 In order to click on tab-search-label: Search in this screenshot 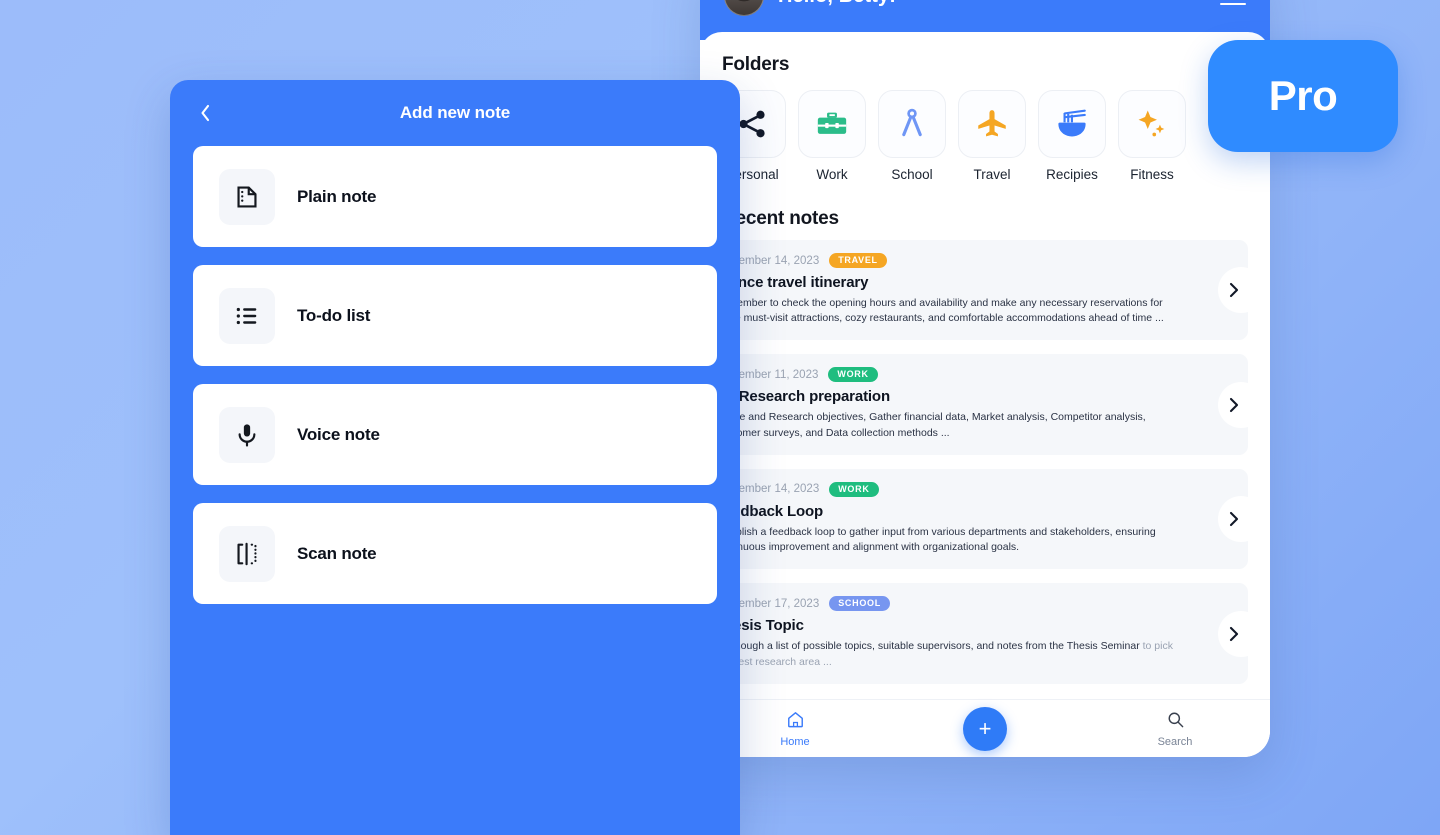, I will do `click(1175, 741)`.